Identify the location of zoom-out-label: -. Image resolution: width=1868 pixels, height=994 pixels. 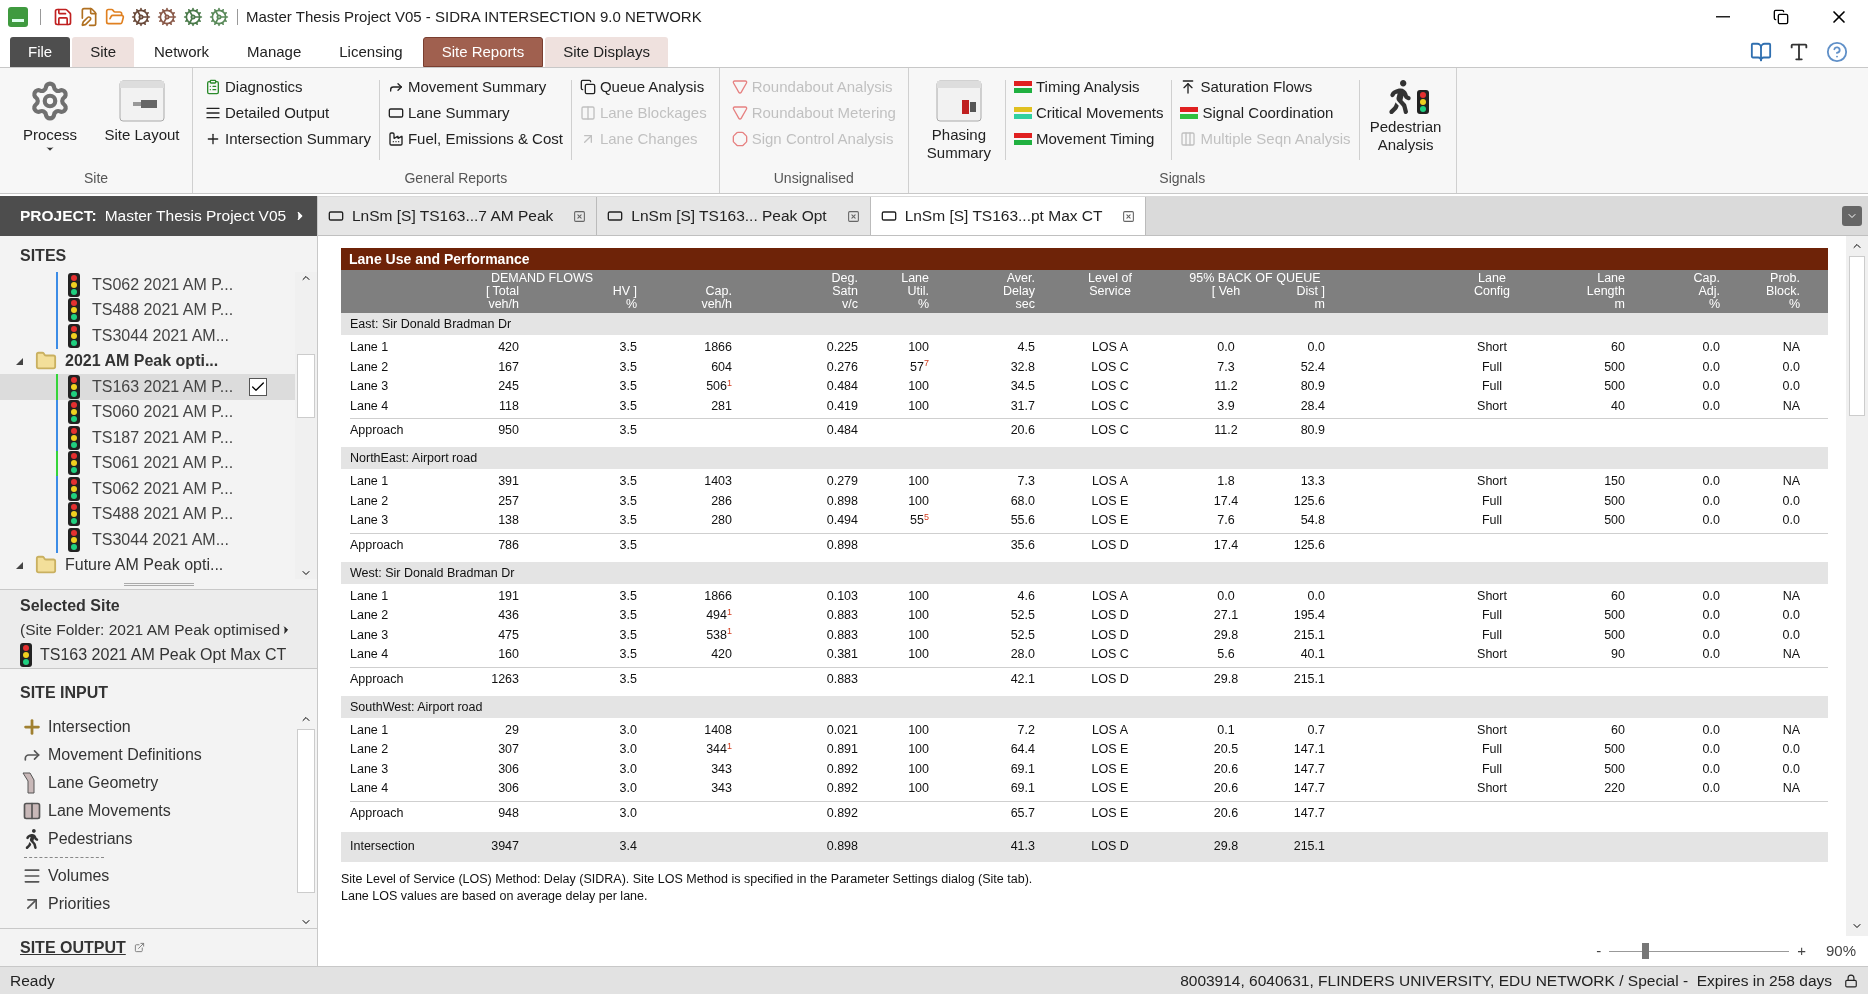
(1599, 951).